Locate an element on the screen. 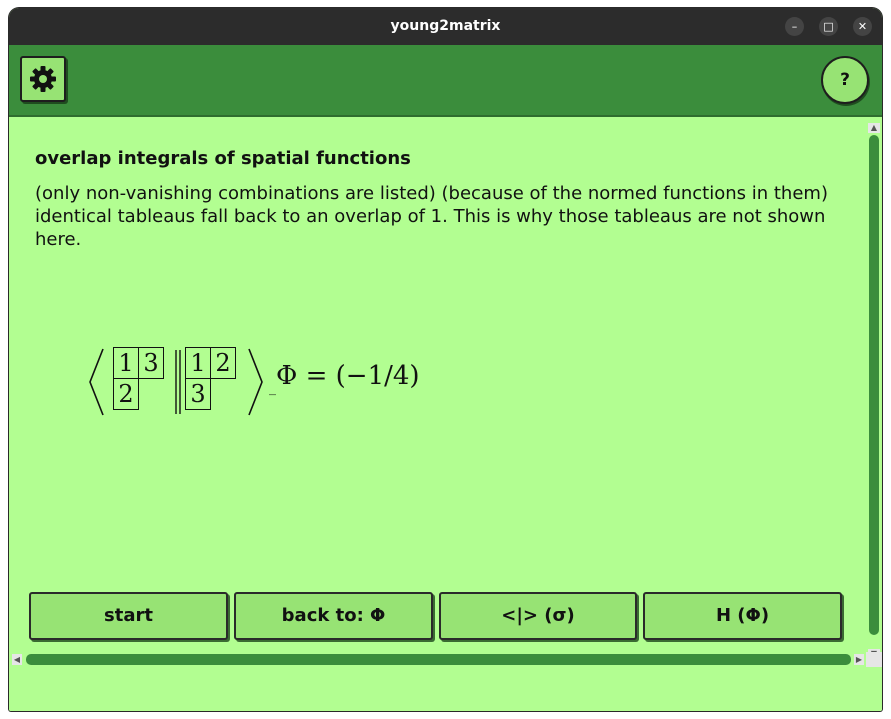 This screenshot has height=719, width=891. toolbar: ? is located at coordinates (445, 81).